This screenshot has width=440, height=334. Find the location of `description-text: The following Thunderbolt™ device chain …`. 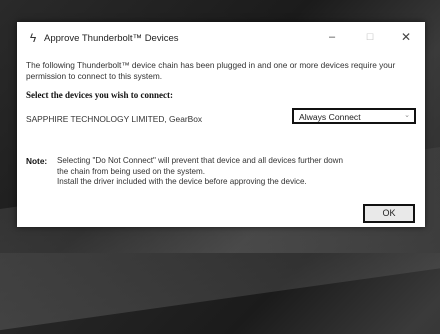

description-text: The following Thunderbolt™ device chain … is located at coordinates (211, 70).